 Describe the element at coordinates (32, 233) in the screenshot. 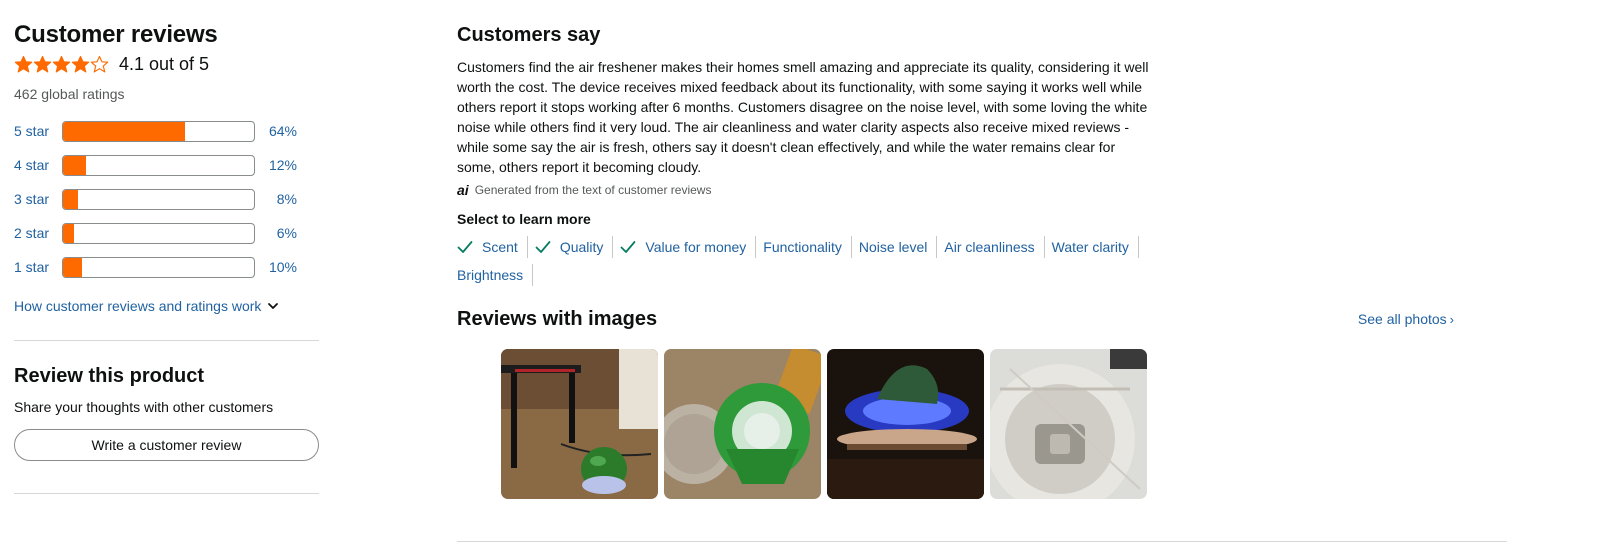

I see `histogram-star-label: 2 star` at that location.